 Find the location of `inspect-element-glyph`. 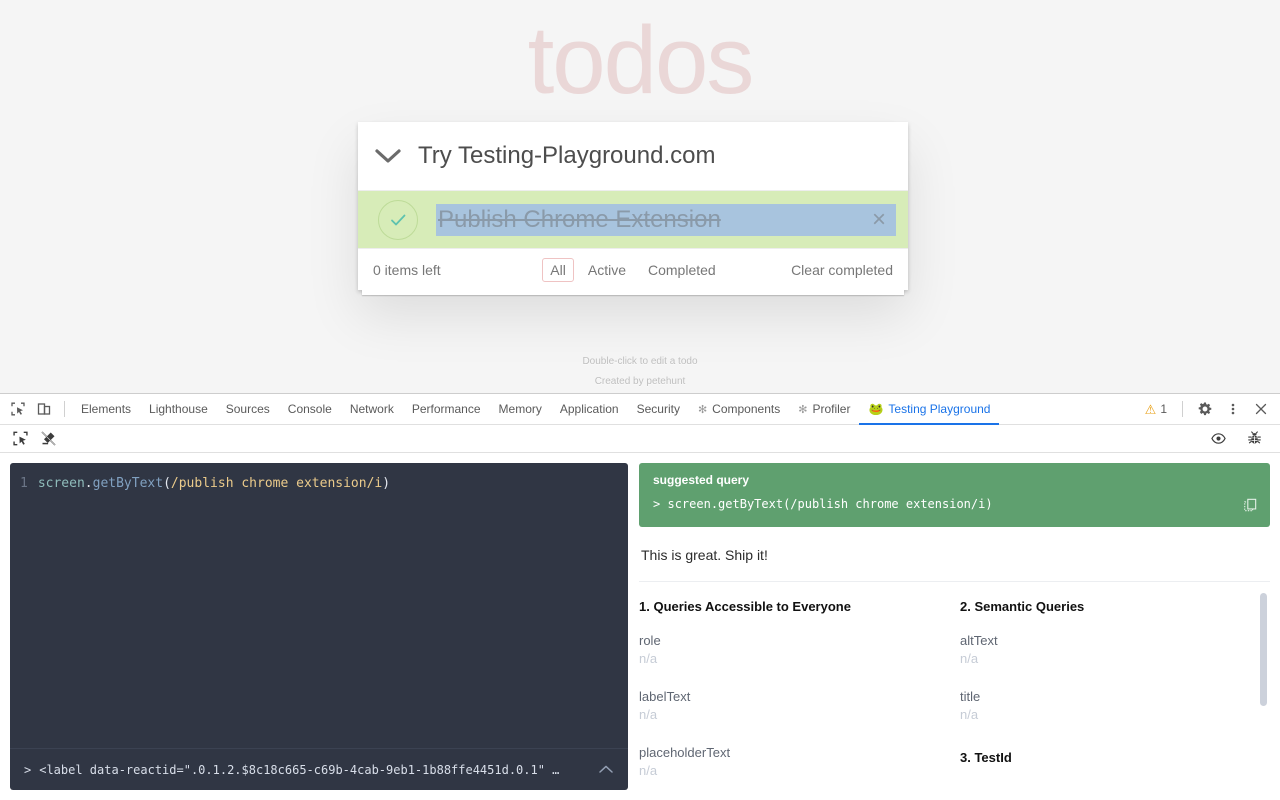

inspect-element-glyph is located at coordinates (18, 409).